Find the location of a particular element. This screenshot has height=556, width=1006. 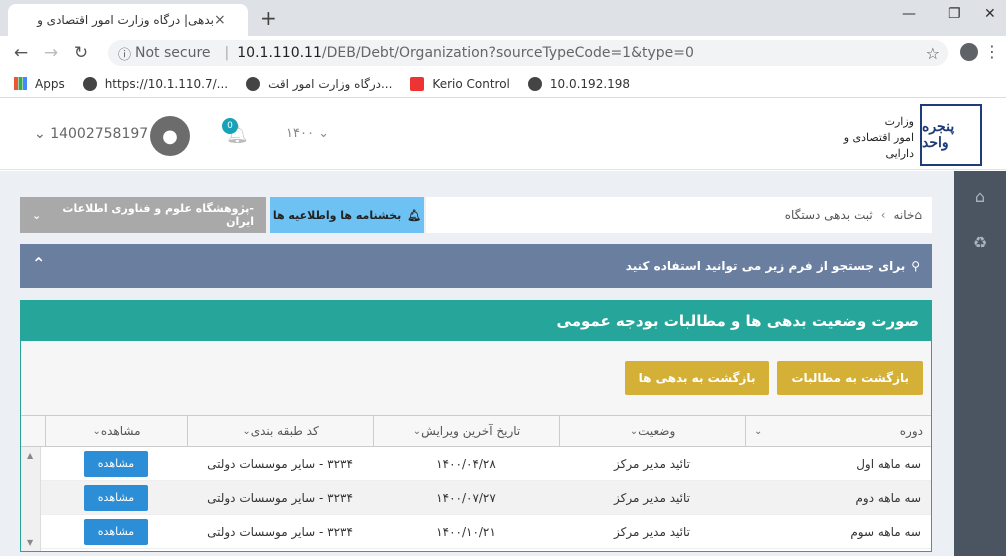

cell-date: ۱۴۰۰/۰۴/۲۸ is located at coordinates (466, 463).